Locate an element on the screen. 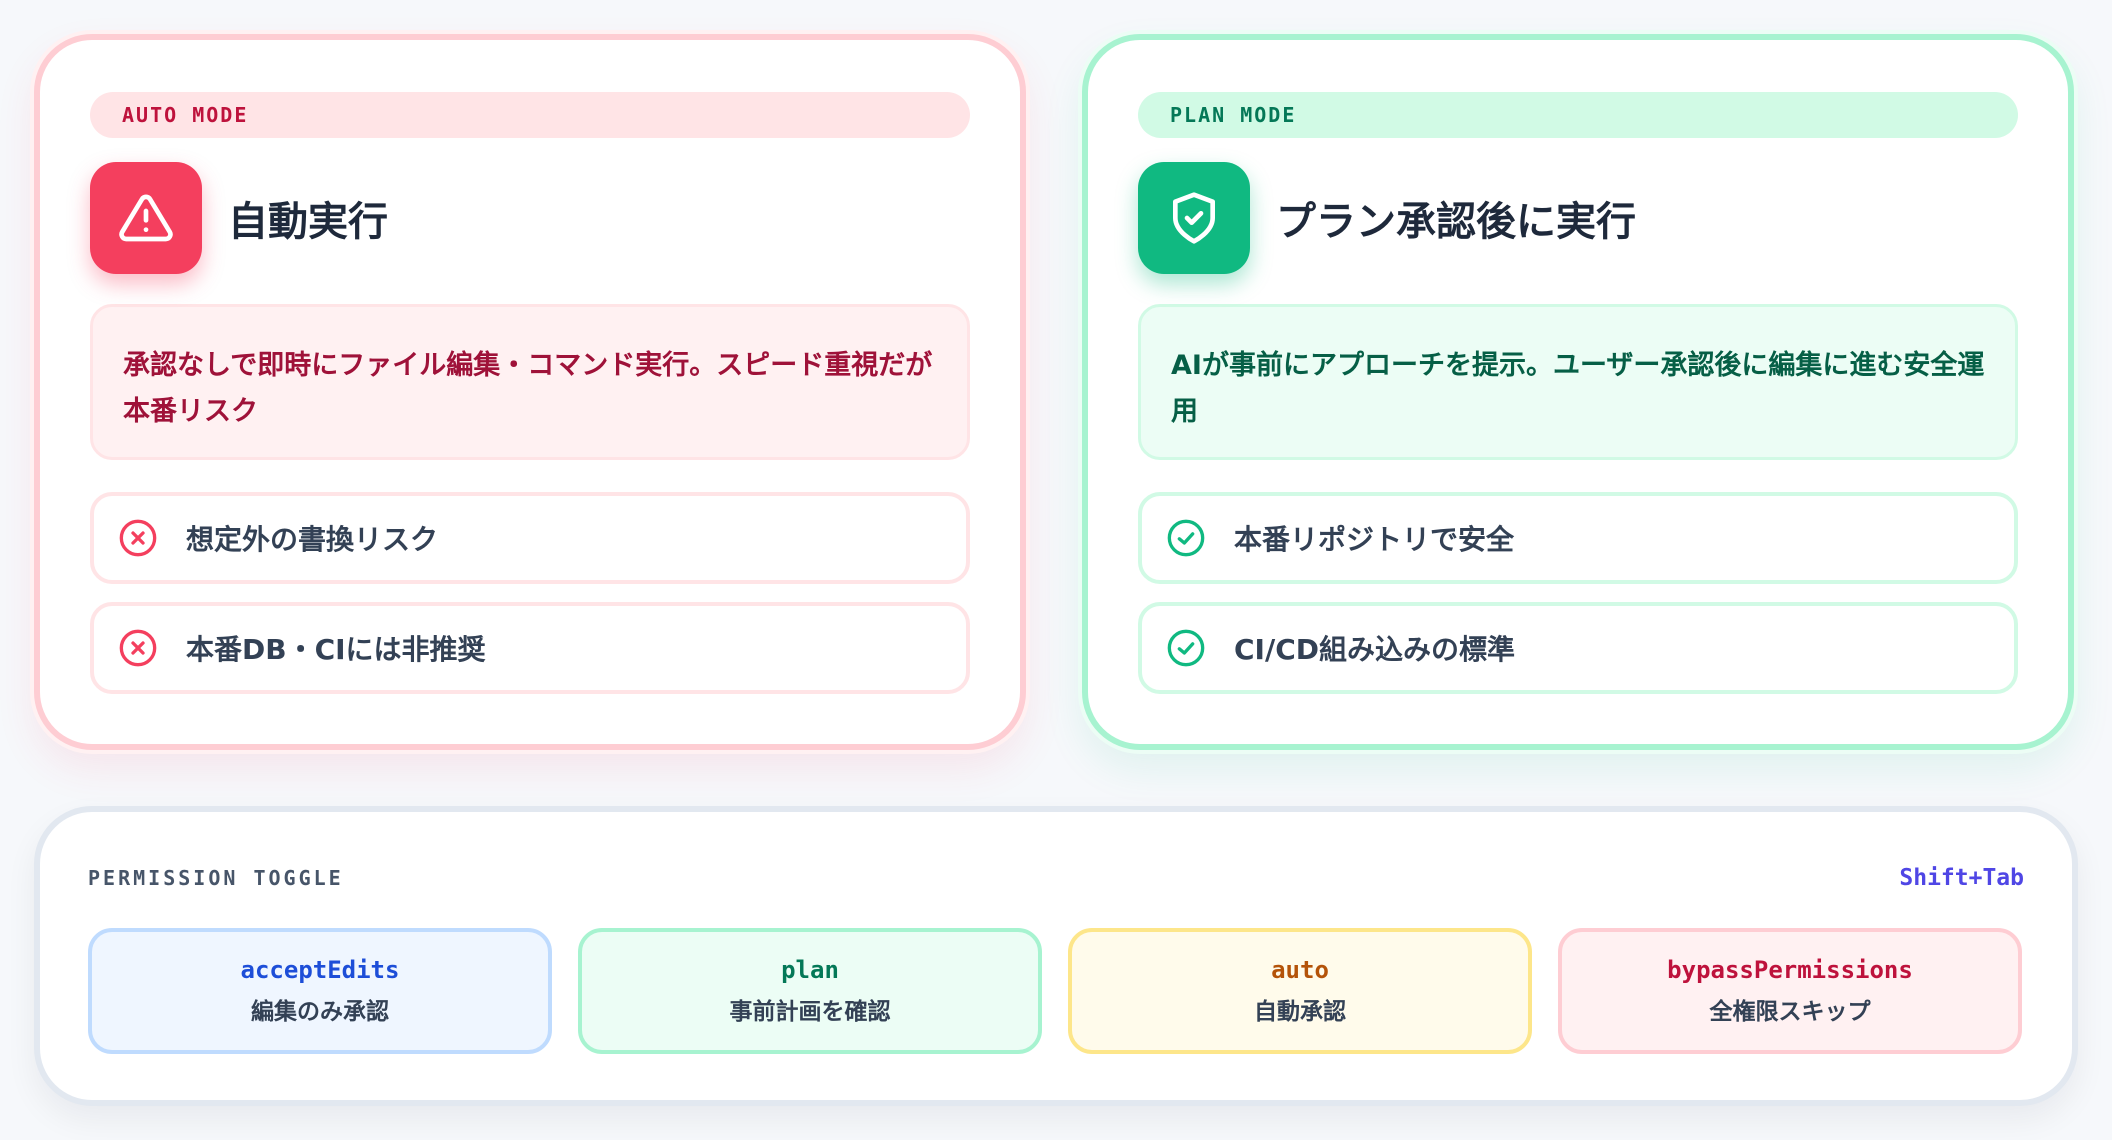 This screenshot has width=2112, height=1140. plan-mode-point-label: 本番リポジトリで安全 is located at coordinates (1374, 539).